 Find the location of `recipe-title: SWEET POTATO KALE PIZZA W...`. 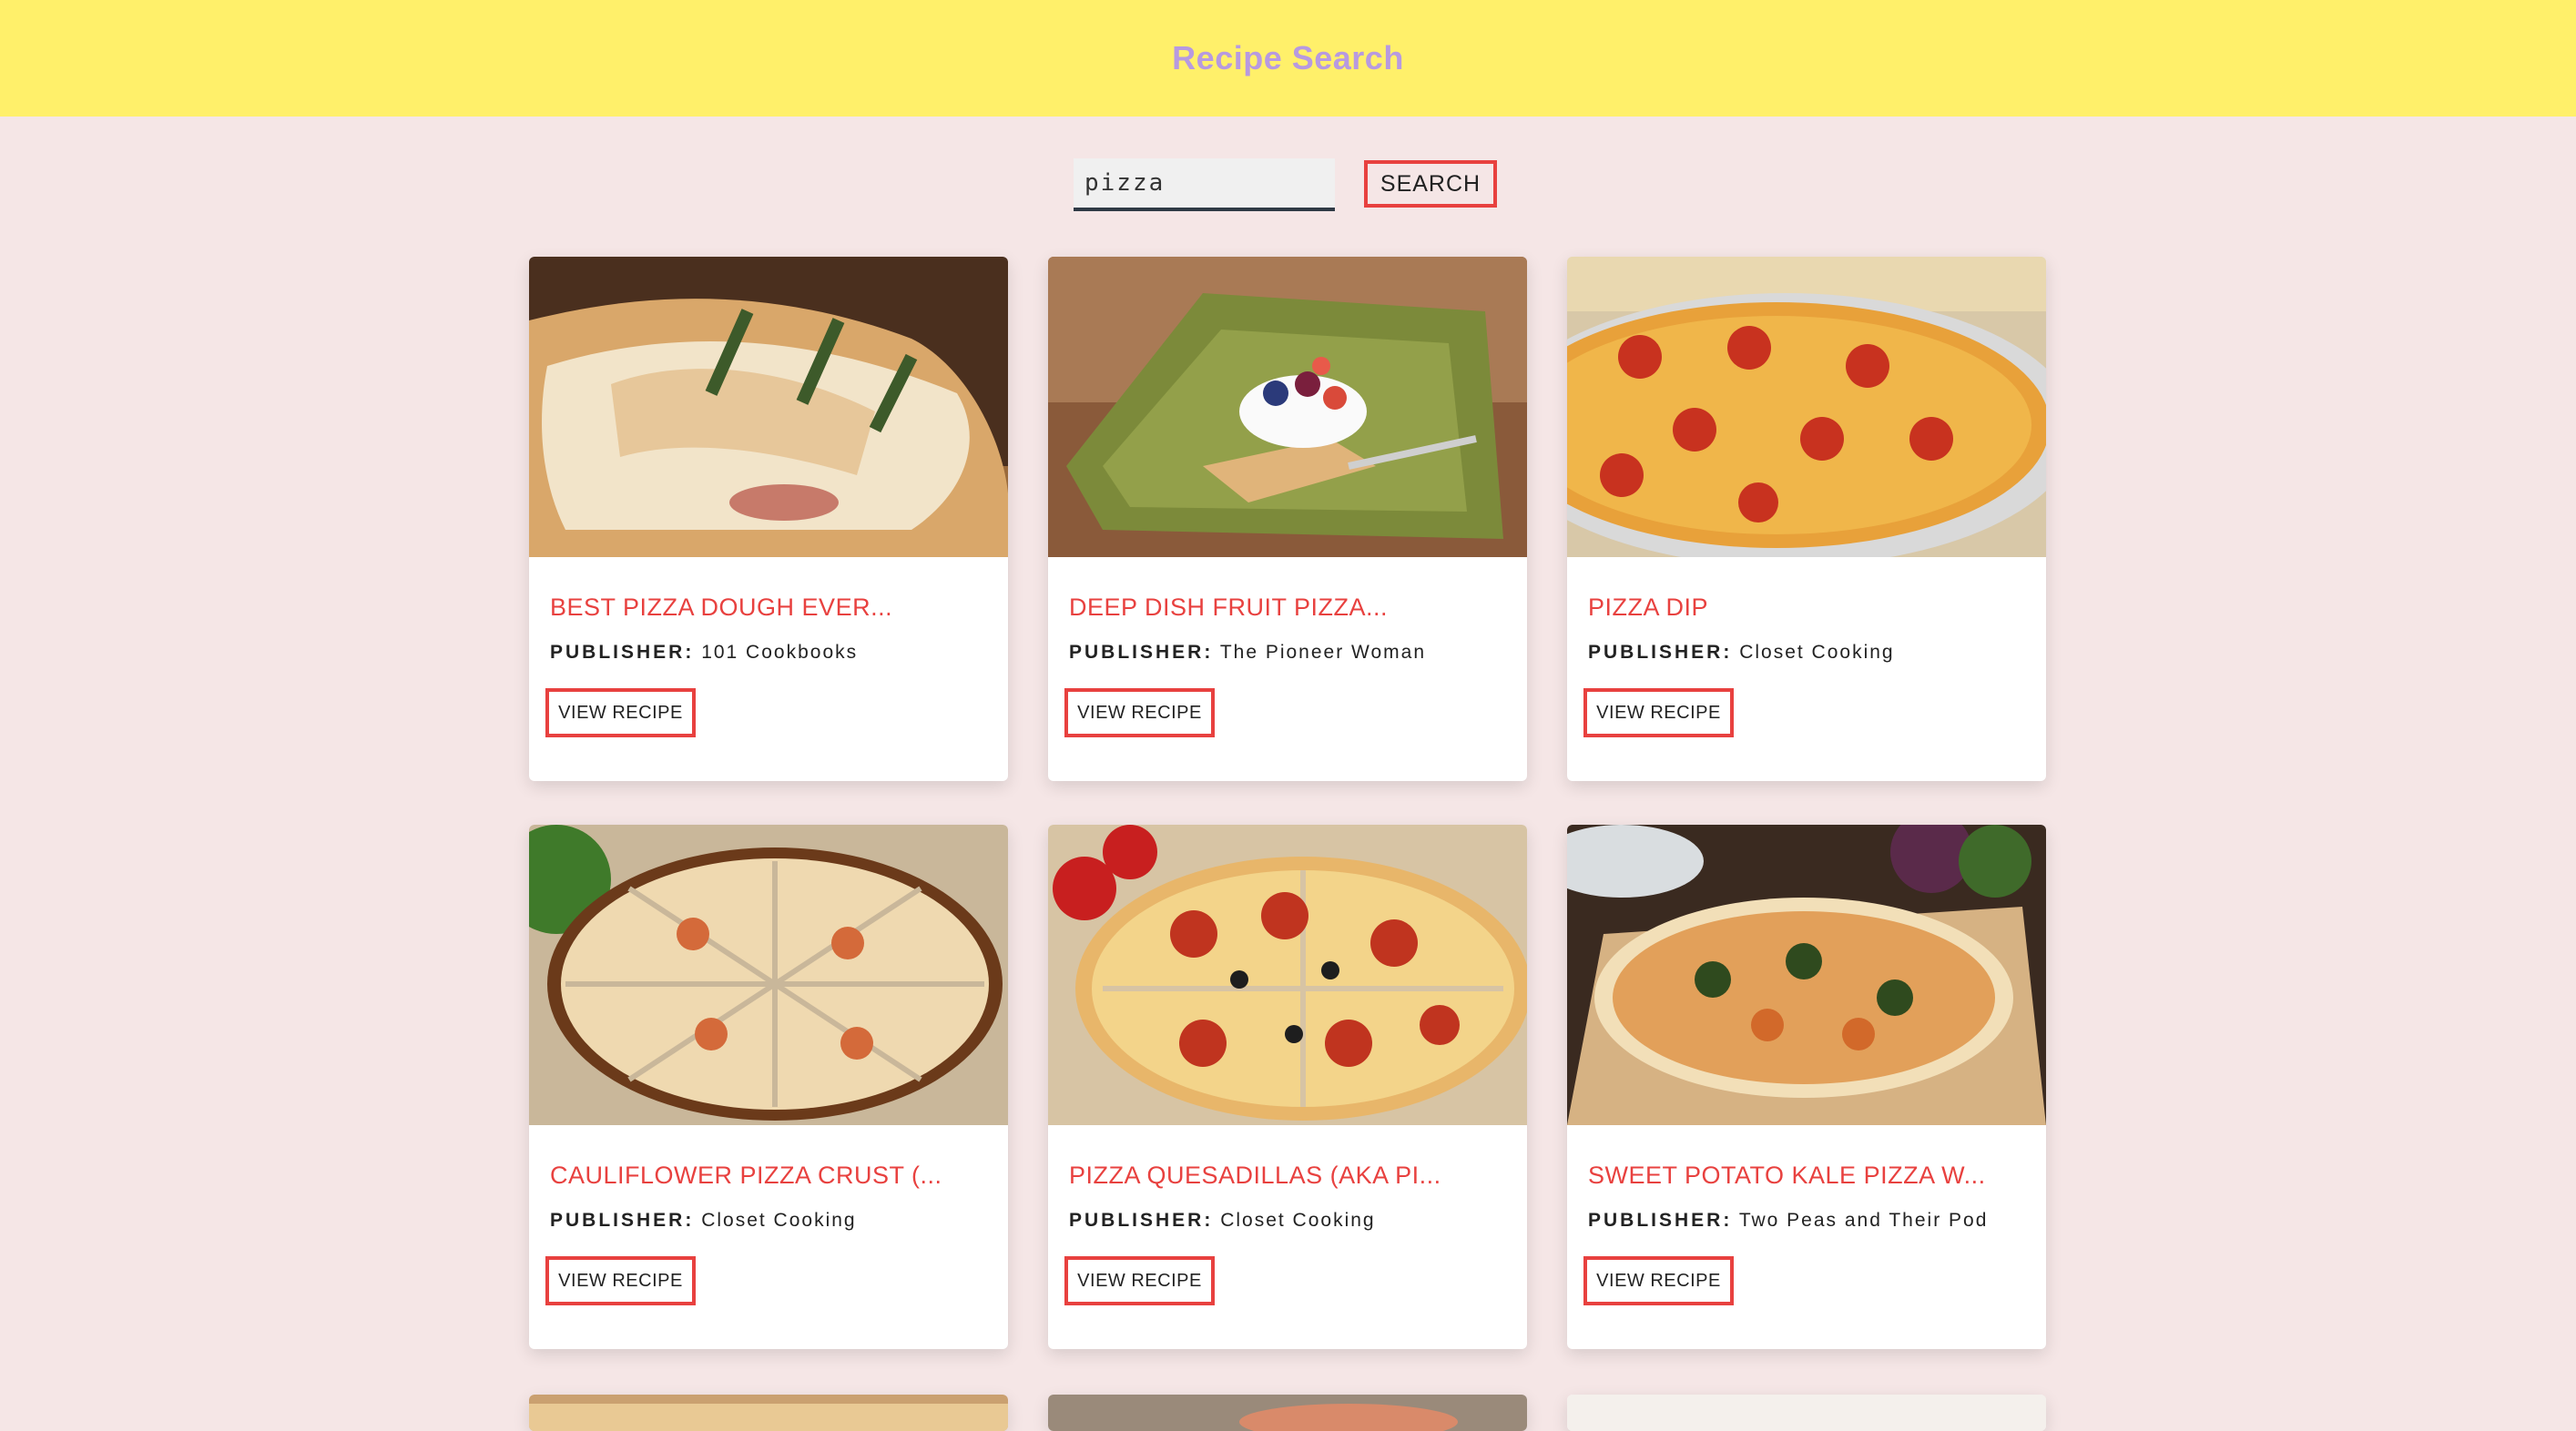

recipe-title: SWEET POTATO KALE PIZZA W... is located at coordinates (1787, 1176).